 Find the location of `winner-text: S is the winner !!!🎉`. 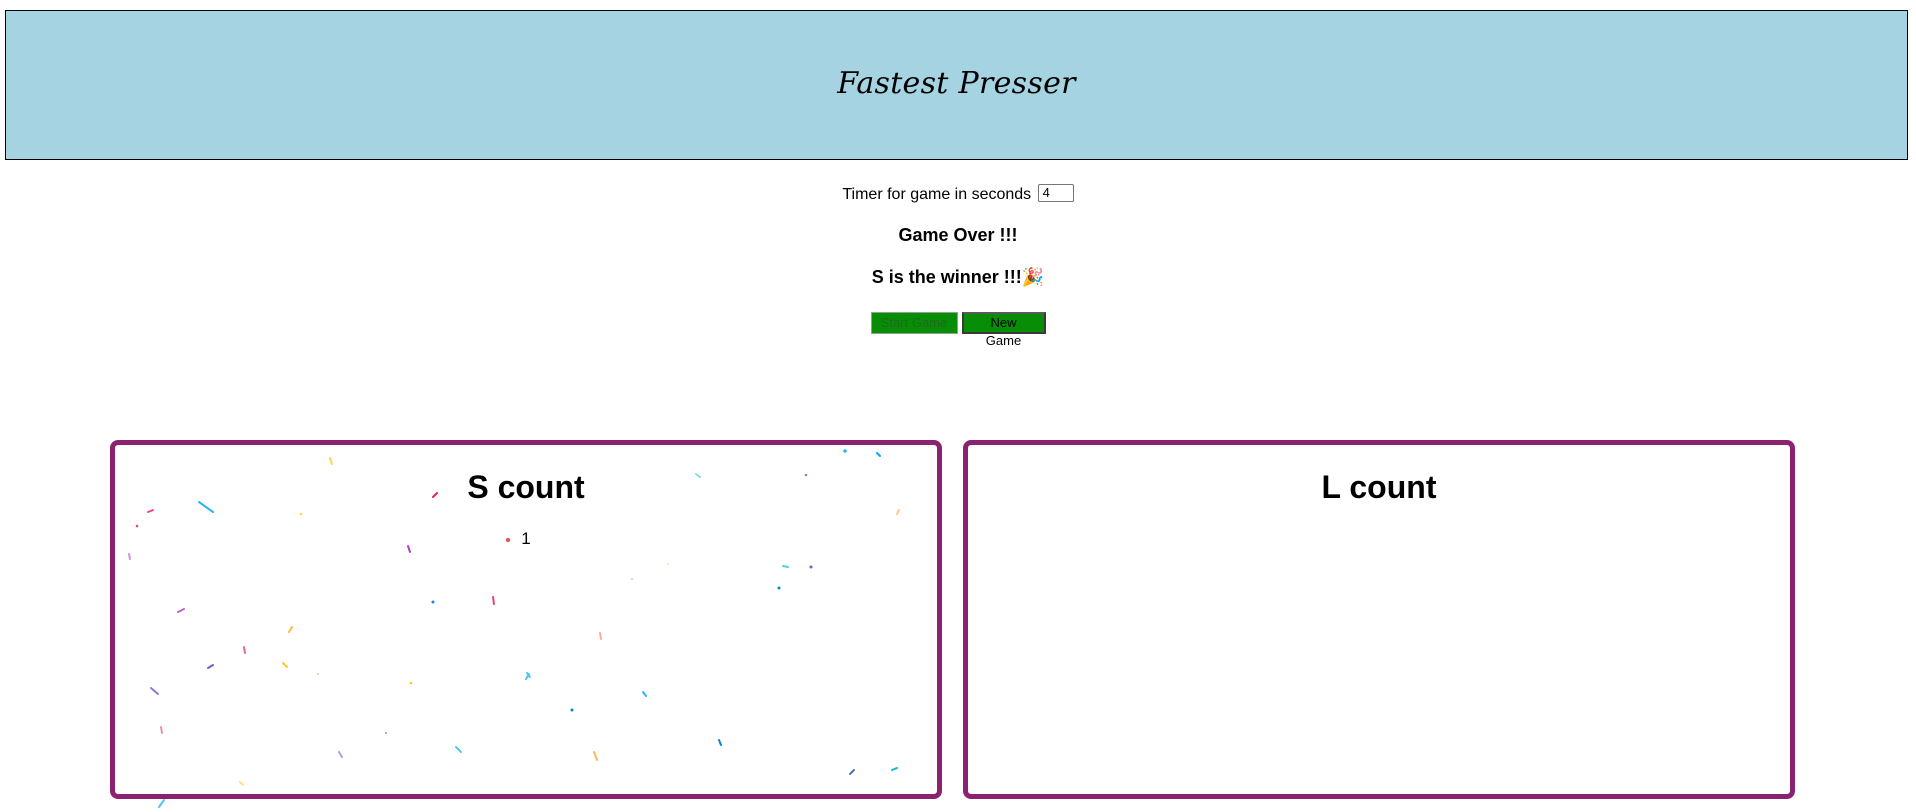

winner-text: S is the winner !!!🎉 is located at coordinates (958, 277).